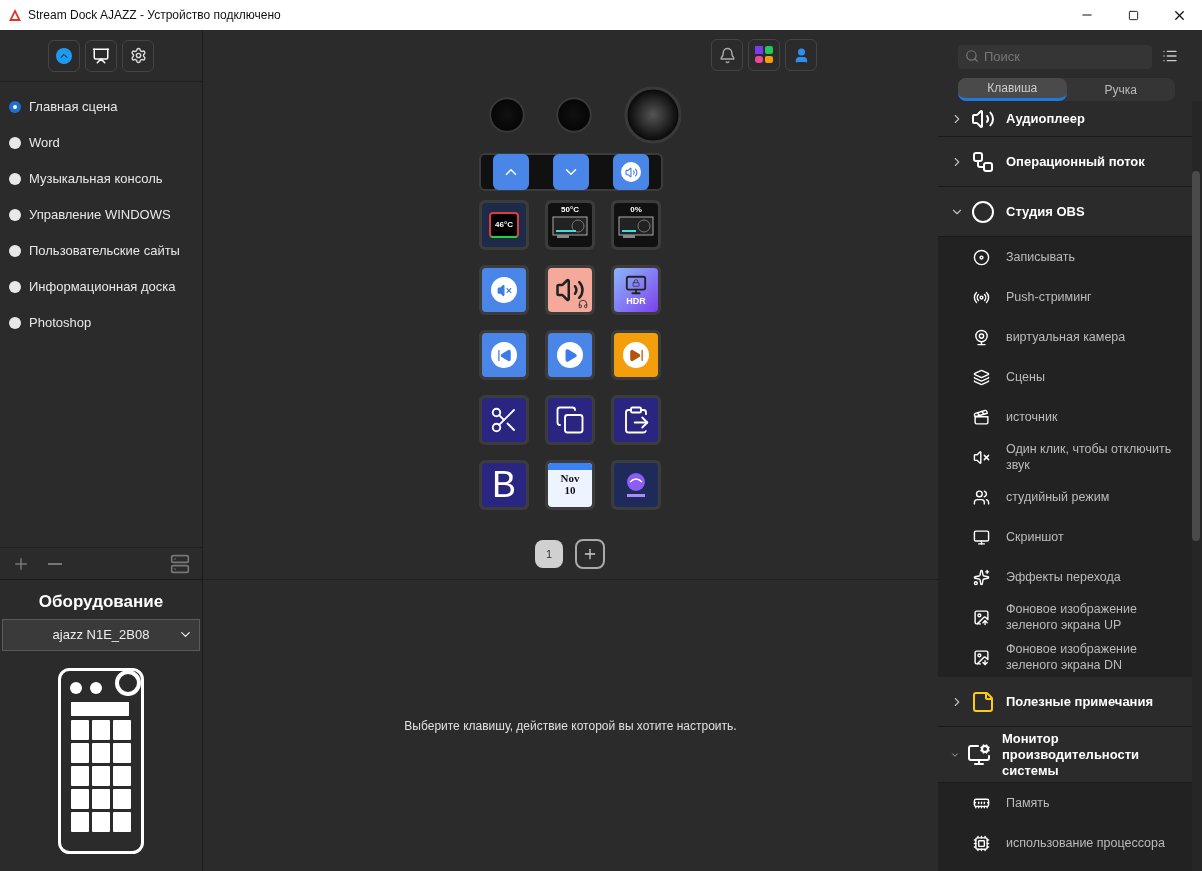 The height and width of the screenshot is (871, 1202). What do you see at coordinates (981, 843) in the screenshot?
I see `chip-icon` at bounding box center [981, 843].